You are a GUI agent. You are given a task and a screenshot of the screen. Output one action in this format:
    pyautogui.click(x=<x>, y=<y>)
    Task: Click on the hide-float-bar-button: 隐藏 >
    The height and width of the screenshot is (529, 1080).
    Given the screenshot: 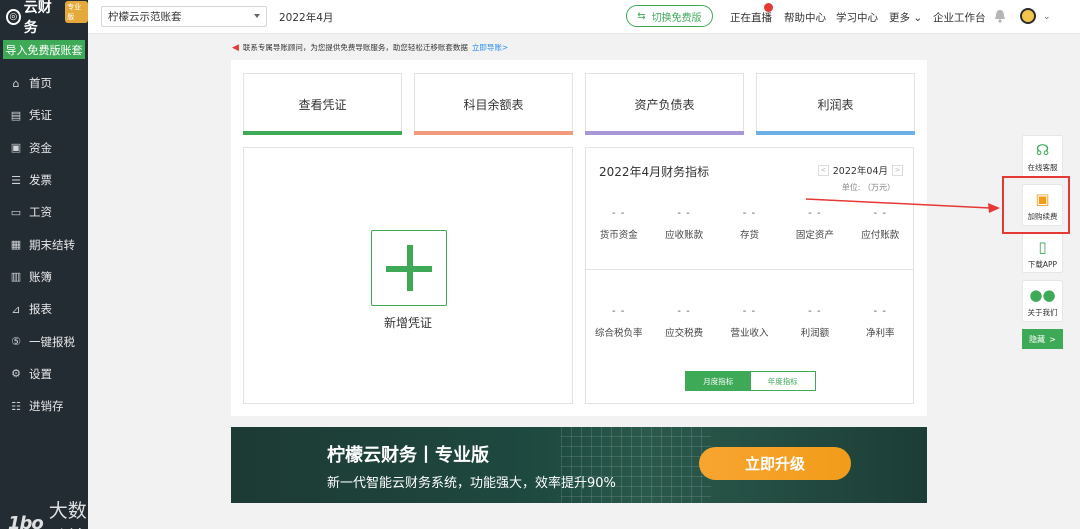 What is the action you would take?
    pyautogui.click(x=1042, y=339)
    